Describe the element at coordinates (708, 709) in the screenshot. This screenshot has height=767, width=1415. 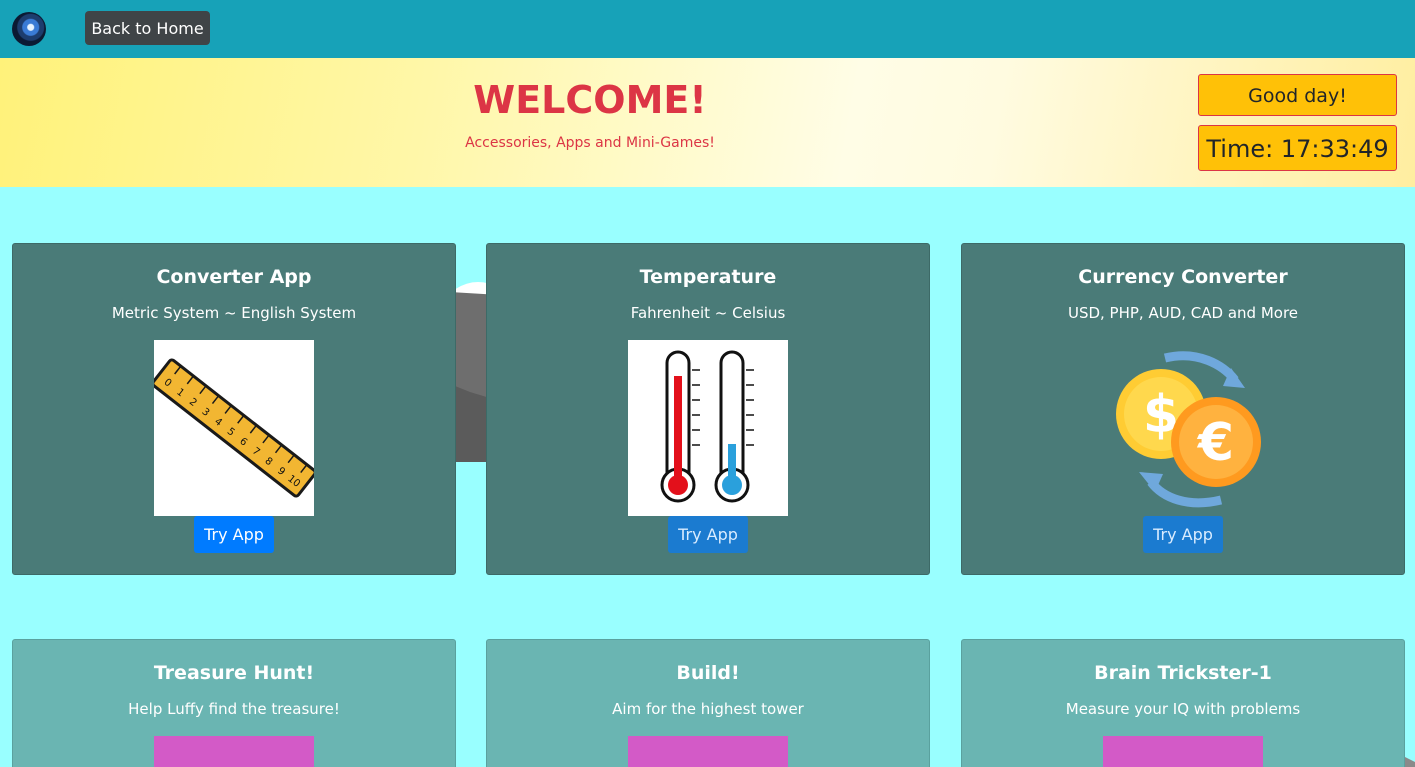
I see `card-subtitle: Aim for the highest tower` at that location.